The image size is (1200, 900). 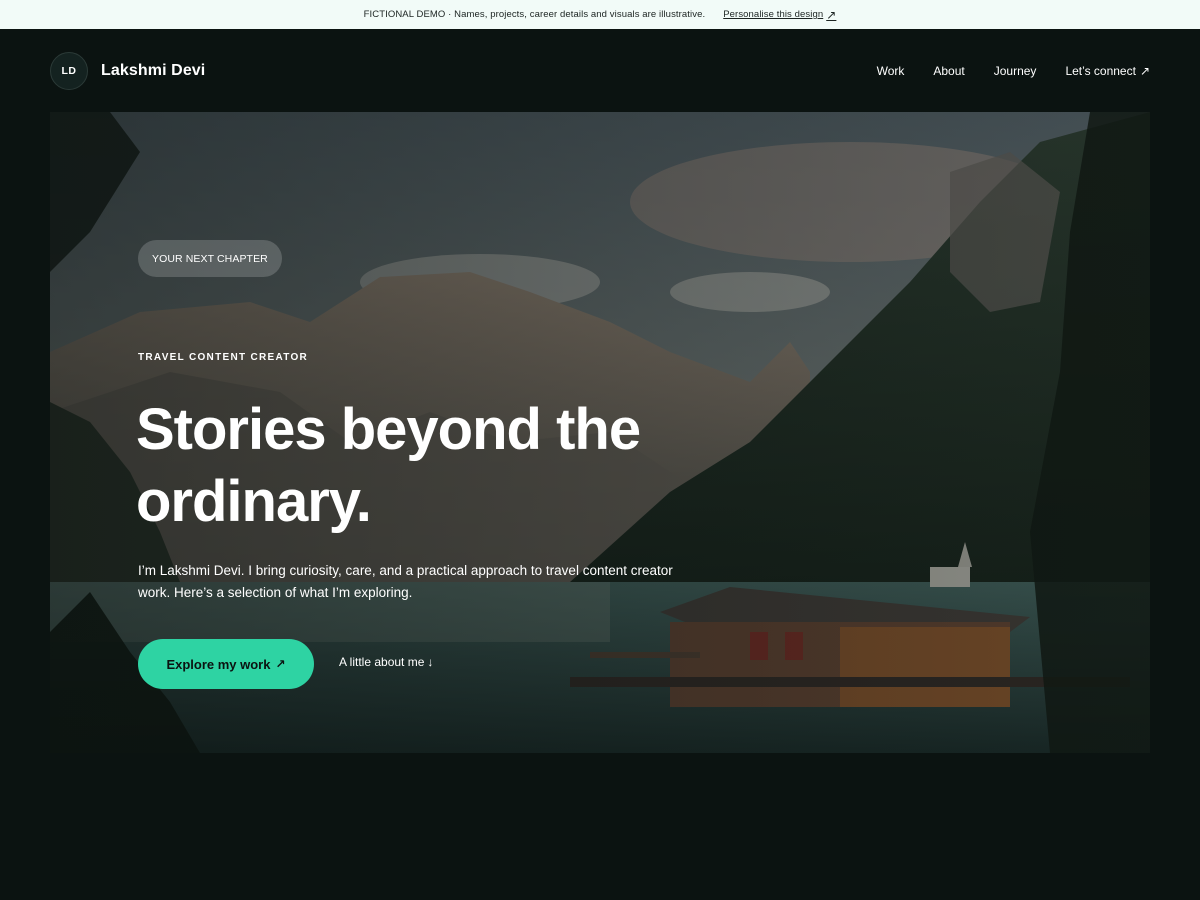 What do you see at coordinates (218, 664) in the screenshot?
I see `explore-work-label: Explore my work` at bounding box center [218, 664].